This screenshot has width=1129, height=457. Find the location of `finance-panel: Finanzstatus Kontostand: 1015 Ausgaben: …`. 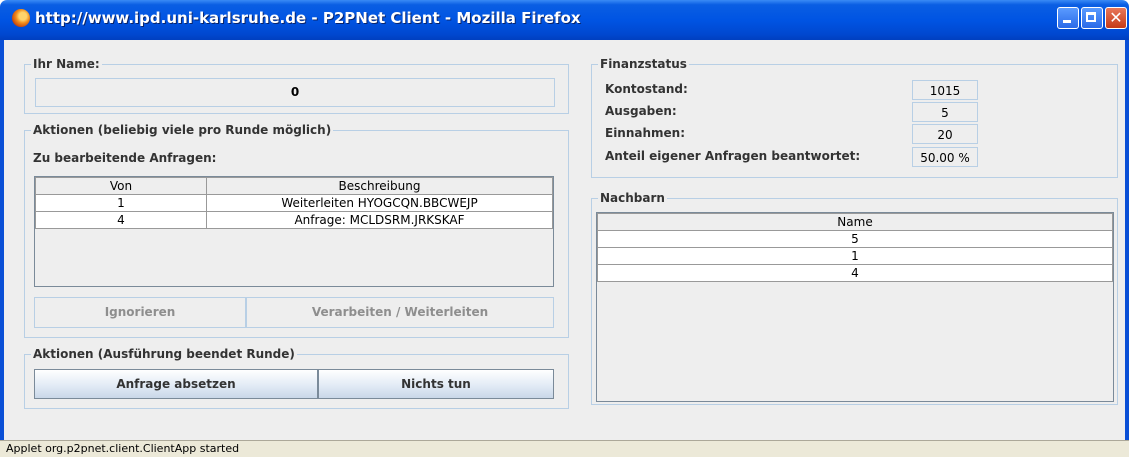

finance-panel: Finanzstatus Kontostand: 1015 Ausgaben: … is located at coordinates (854, 117).